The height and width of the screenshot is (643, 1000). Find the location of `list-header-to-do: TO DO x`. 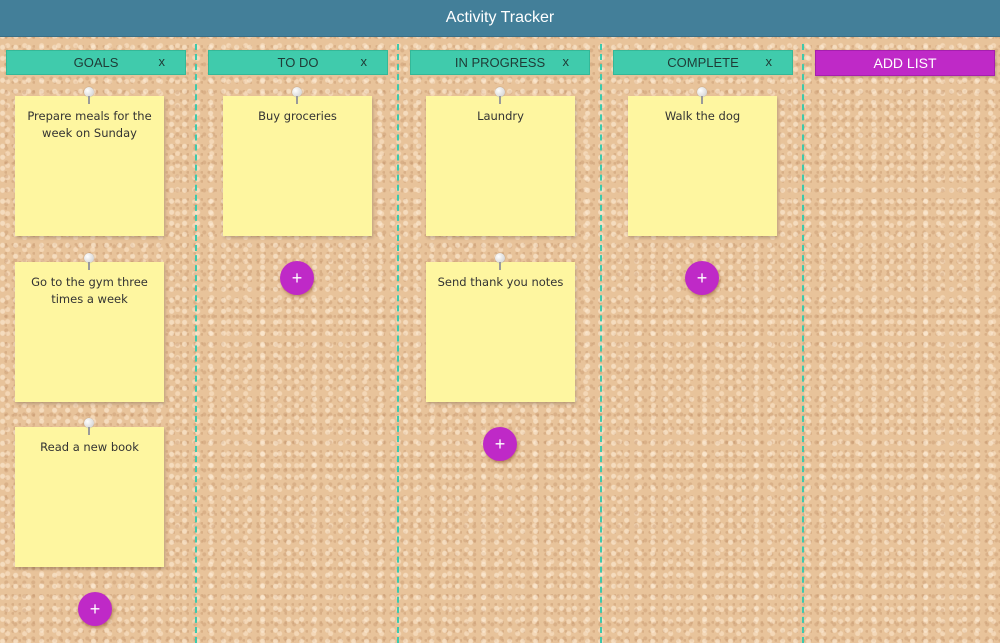

list-header-to-do: TO DO x is located at coordinates (298, 62).